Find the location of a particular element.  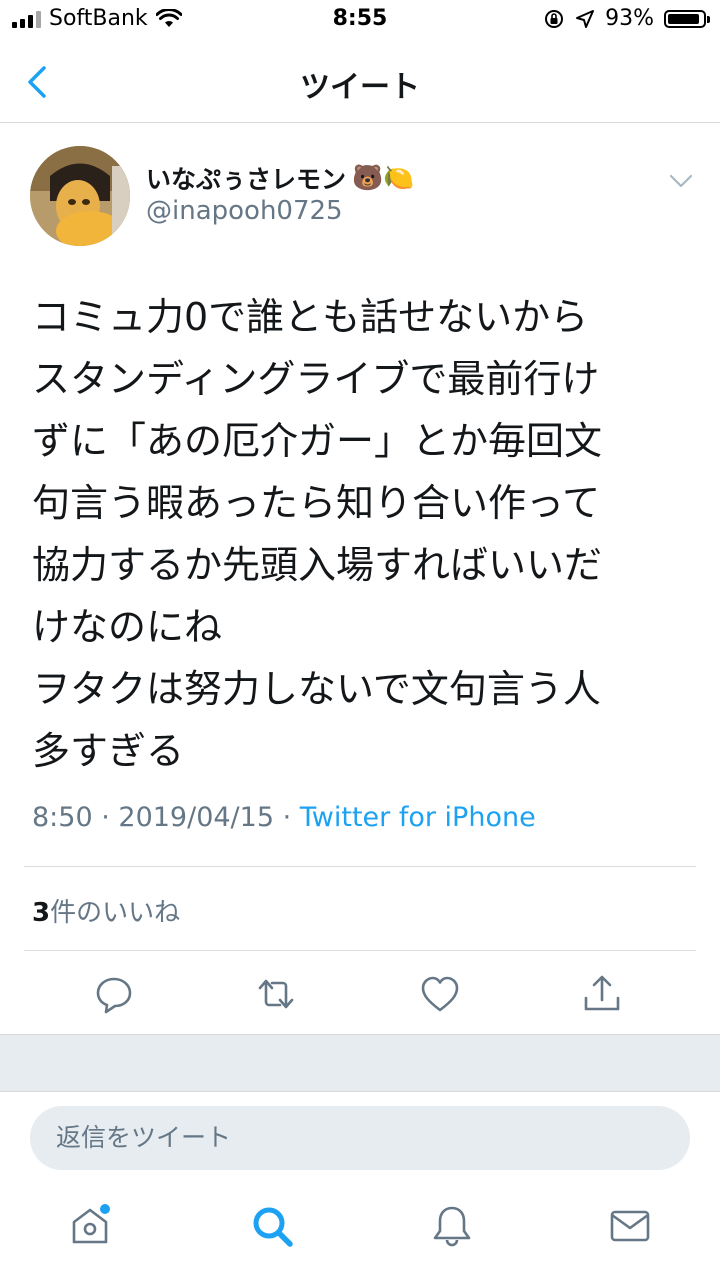

display-name-emoji: 🐻🍋 is located at coordinates (383, 177).